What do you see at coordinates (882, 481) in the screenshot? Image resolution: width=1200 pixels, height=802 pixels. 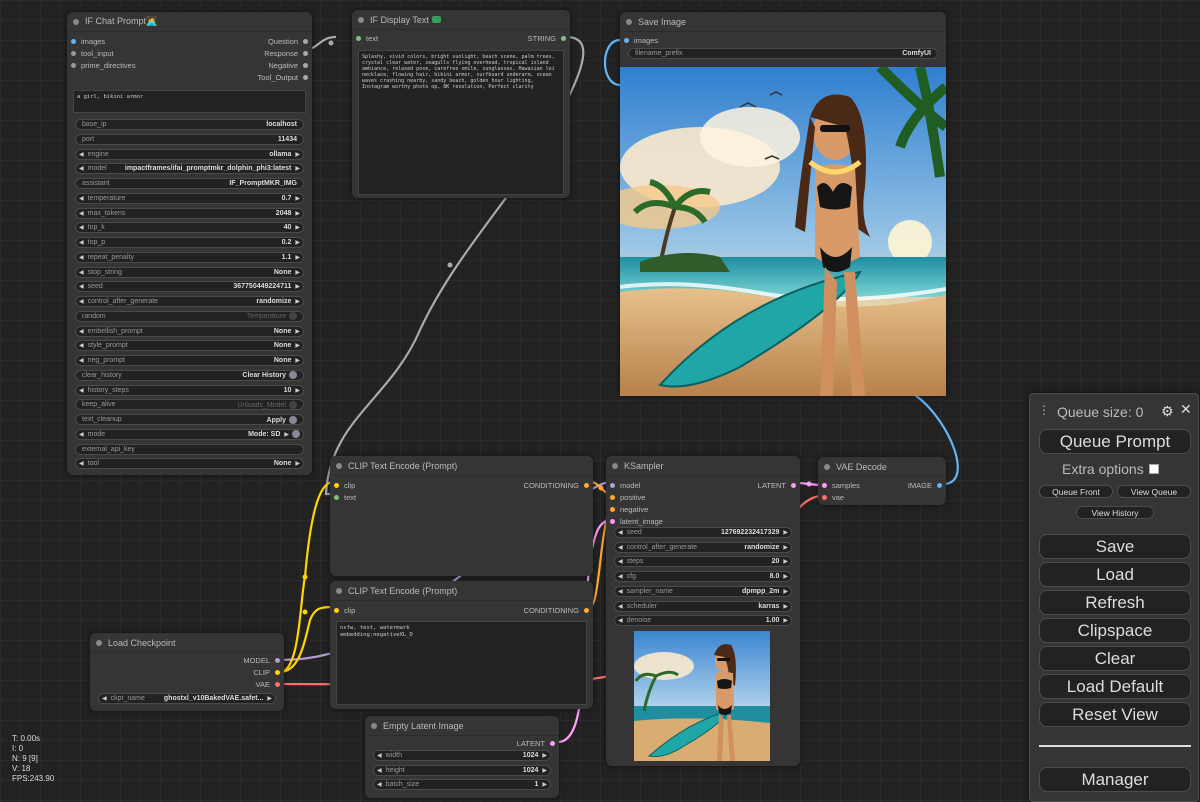 I see `vae-decode-node: VAE Decode samples vae IMAGE` at bounding box center [882, 481].